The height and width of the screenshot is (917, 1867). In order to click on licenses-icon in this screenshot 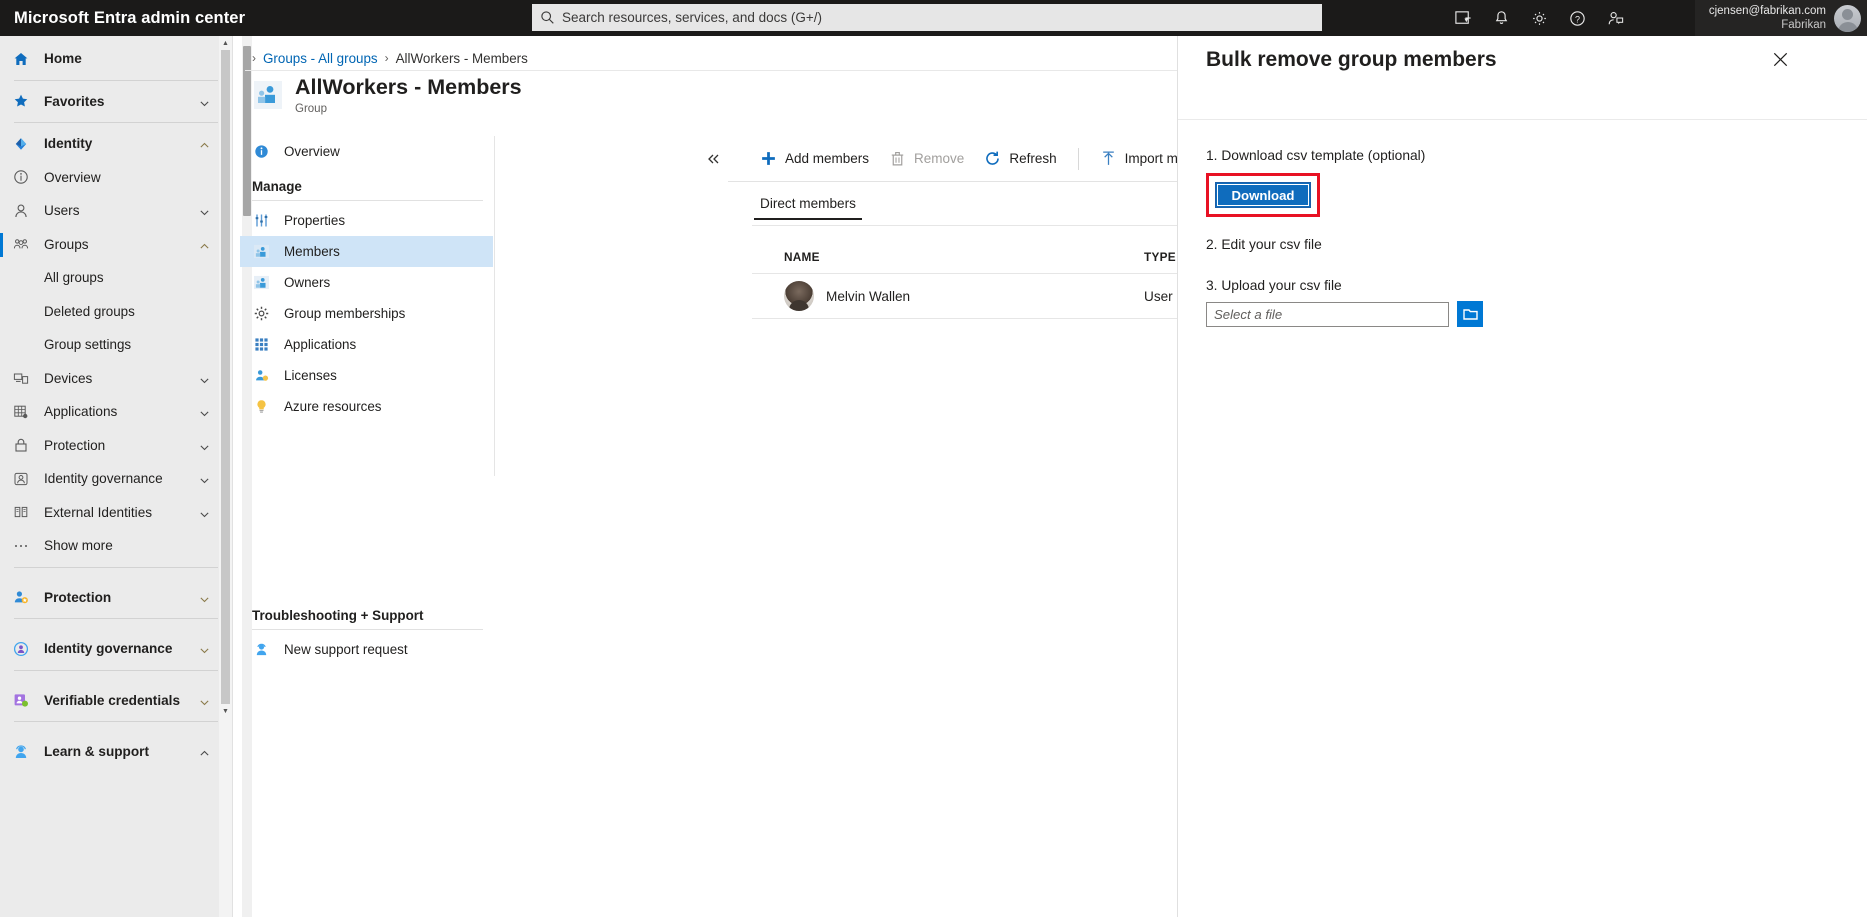, I will do `click(261, 375)`.